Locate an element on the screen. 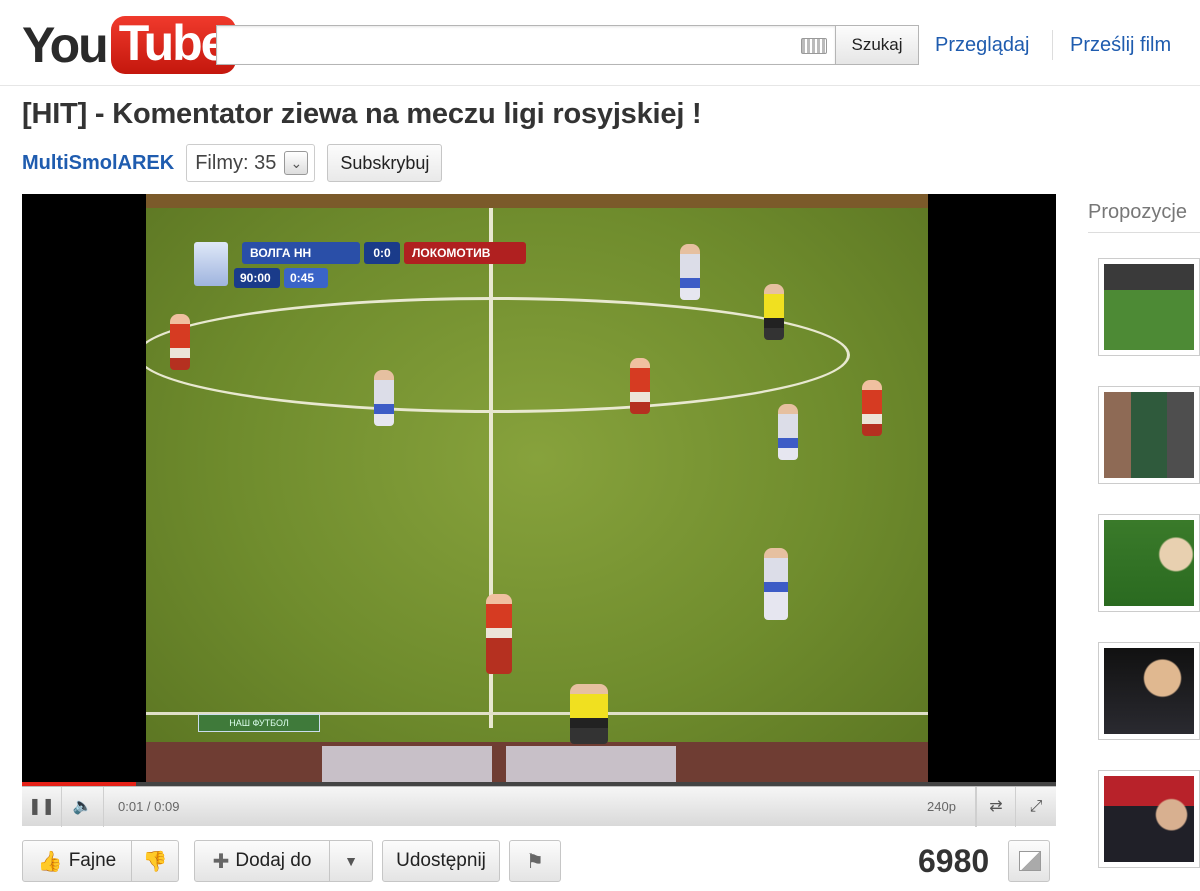 This screenshot has height=891, width=1200. browse-link: Przeglądaj is located at coordinates (982, 45).